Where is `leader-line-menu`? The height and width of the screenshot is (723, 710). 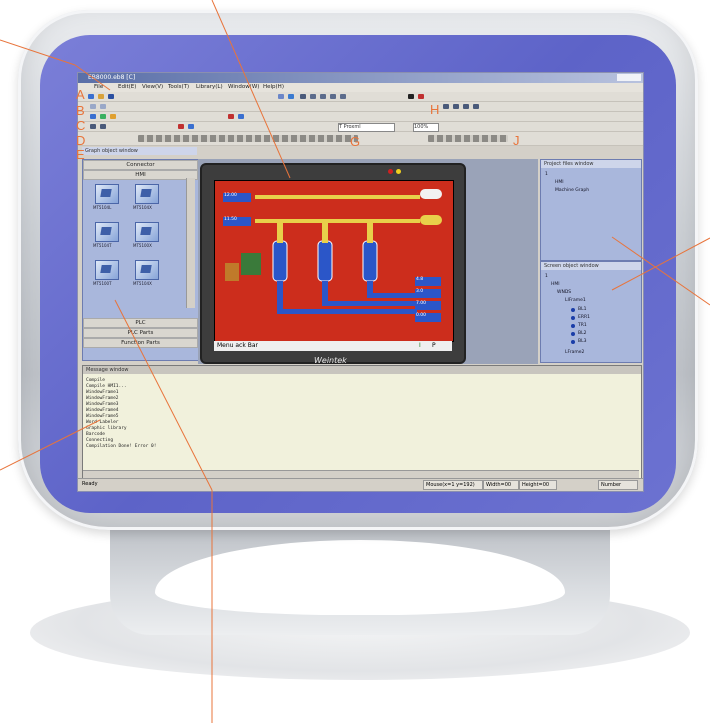
leader-line-menu is located at coordinates (92, 77).